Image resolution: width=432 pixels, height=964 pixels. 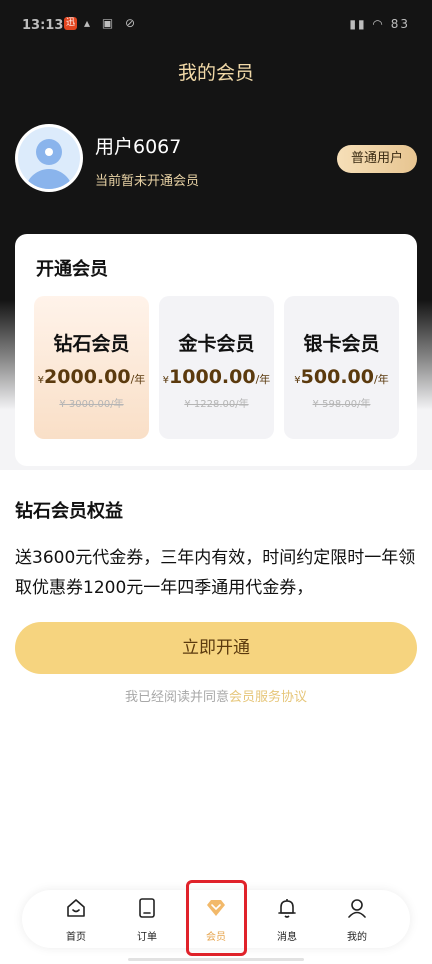 What do you see at coordinates (216, 959) in the screenshot?
I see `home-indicator` at bounding box center [216, 959].